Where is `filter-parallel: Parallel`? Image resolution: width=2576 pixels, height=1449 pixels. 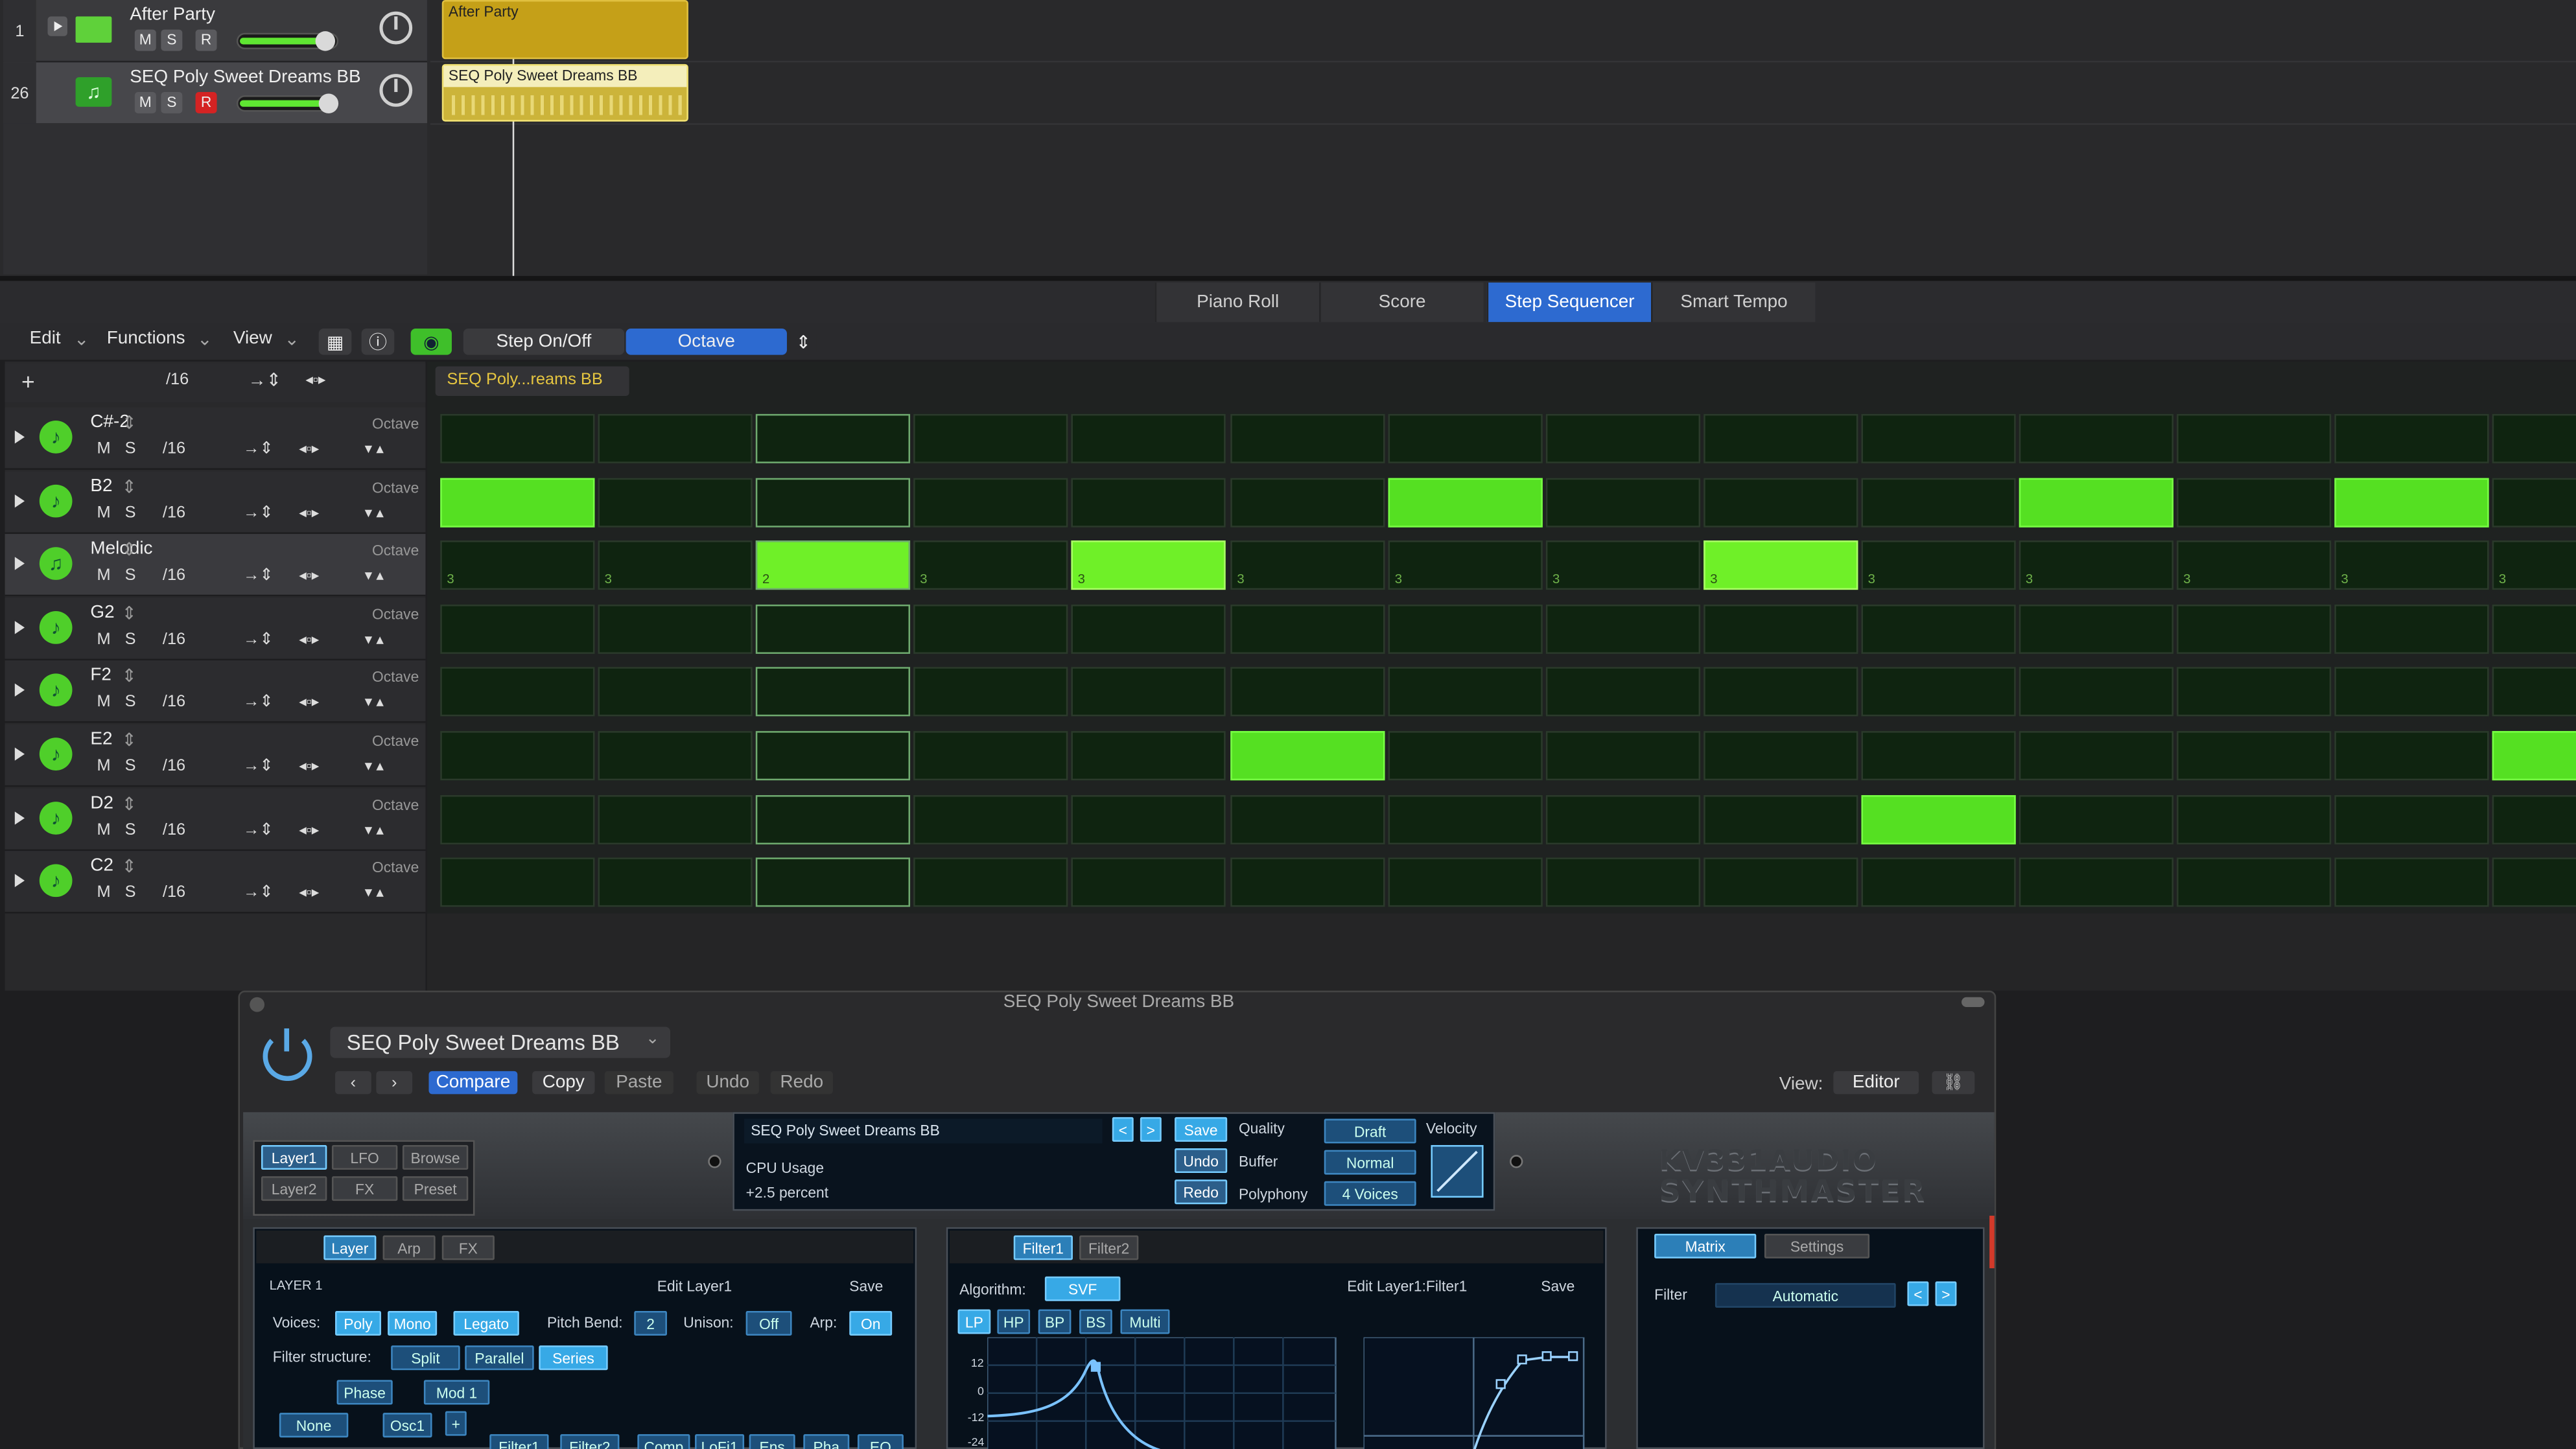
filter-parallel: Parallel is located at coordinates (499, 1358).